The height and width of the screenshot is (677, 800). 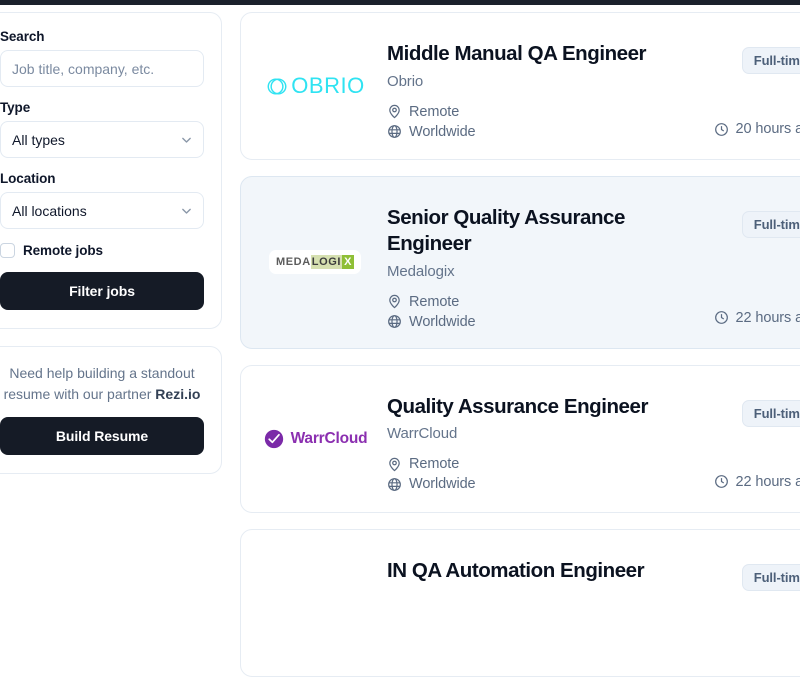 I want to click on company-logo, so click(x=315, y=603).